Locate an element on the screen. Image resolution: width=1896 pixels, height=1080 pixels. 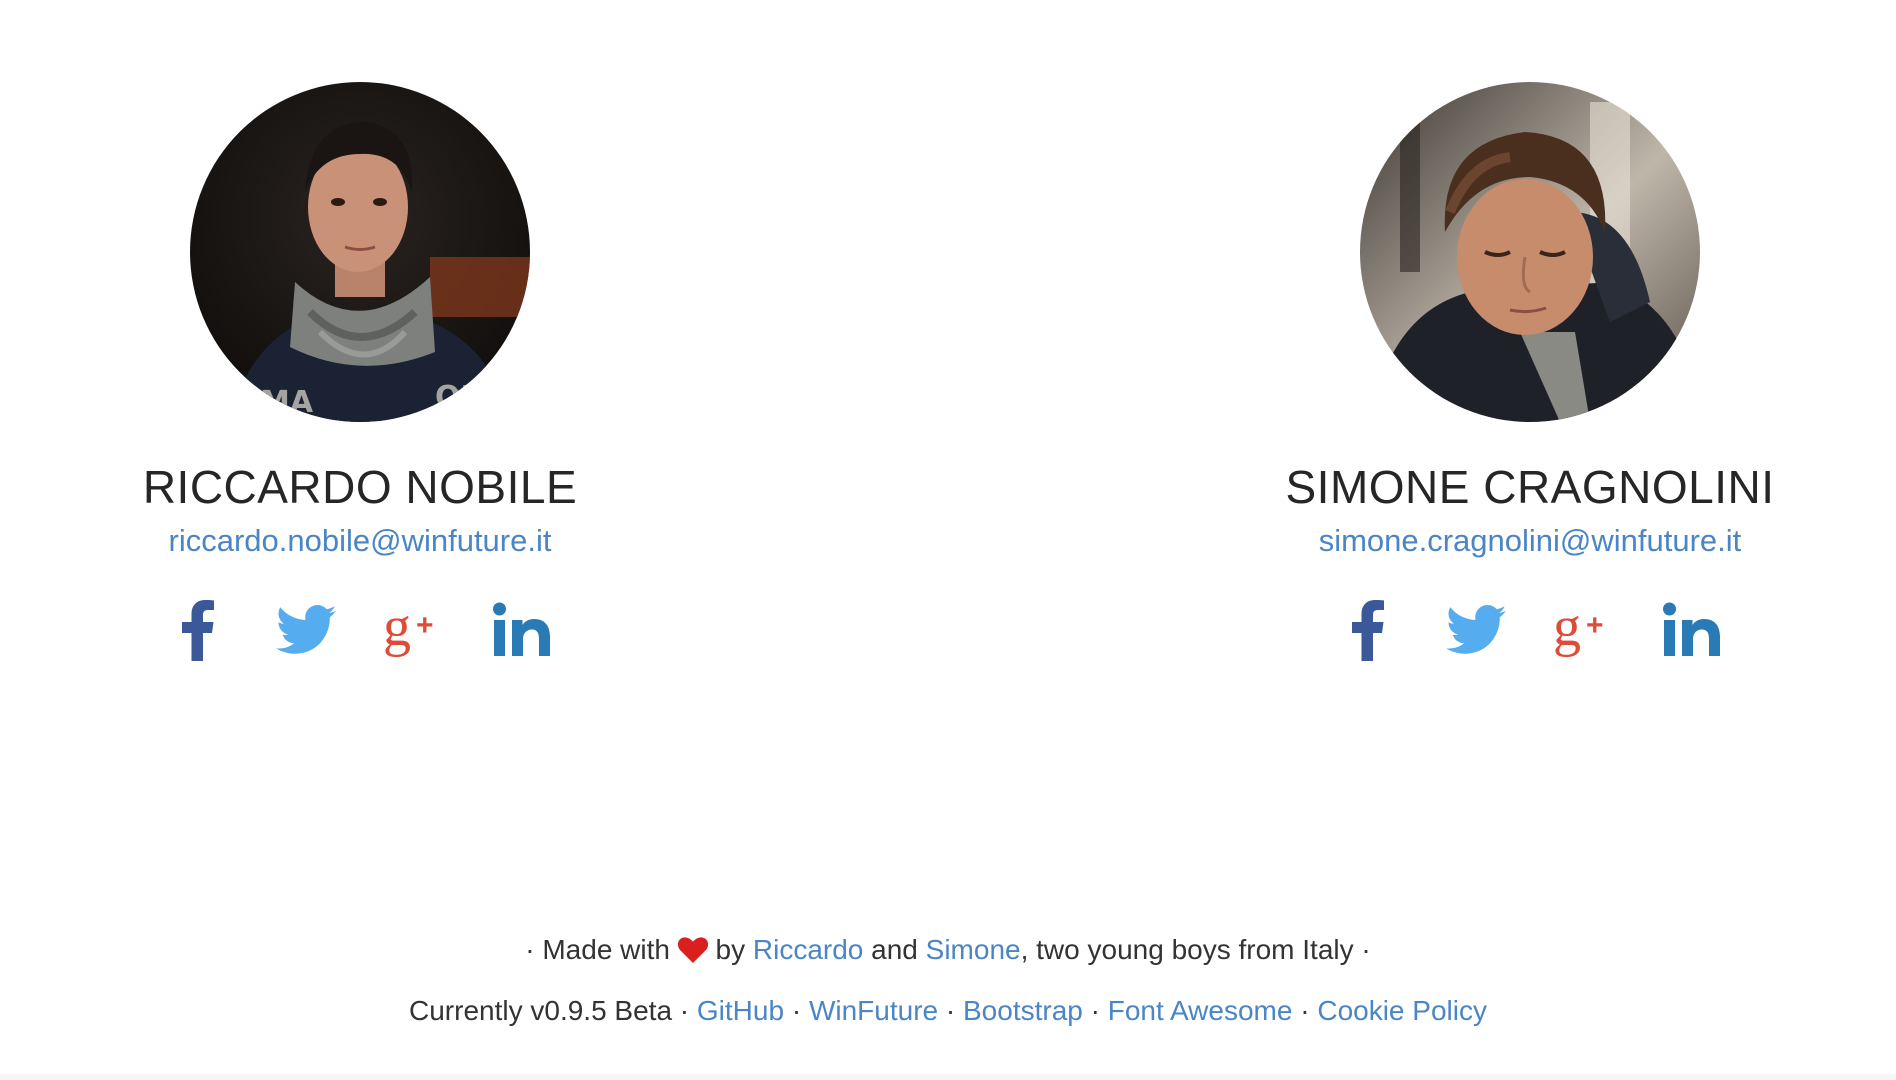
footer-link-bootstrap: Bootstrap is located at coordinates (1023, 1010).